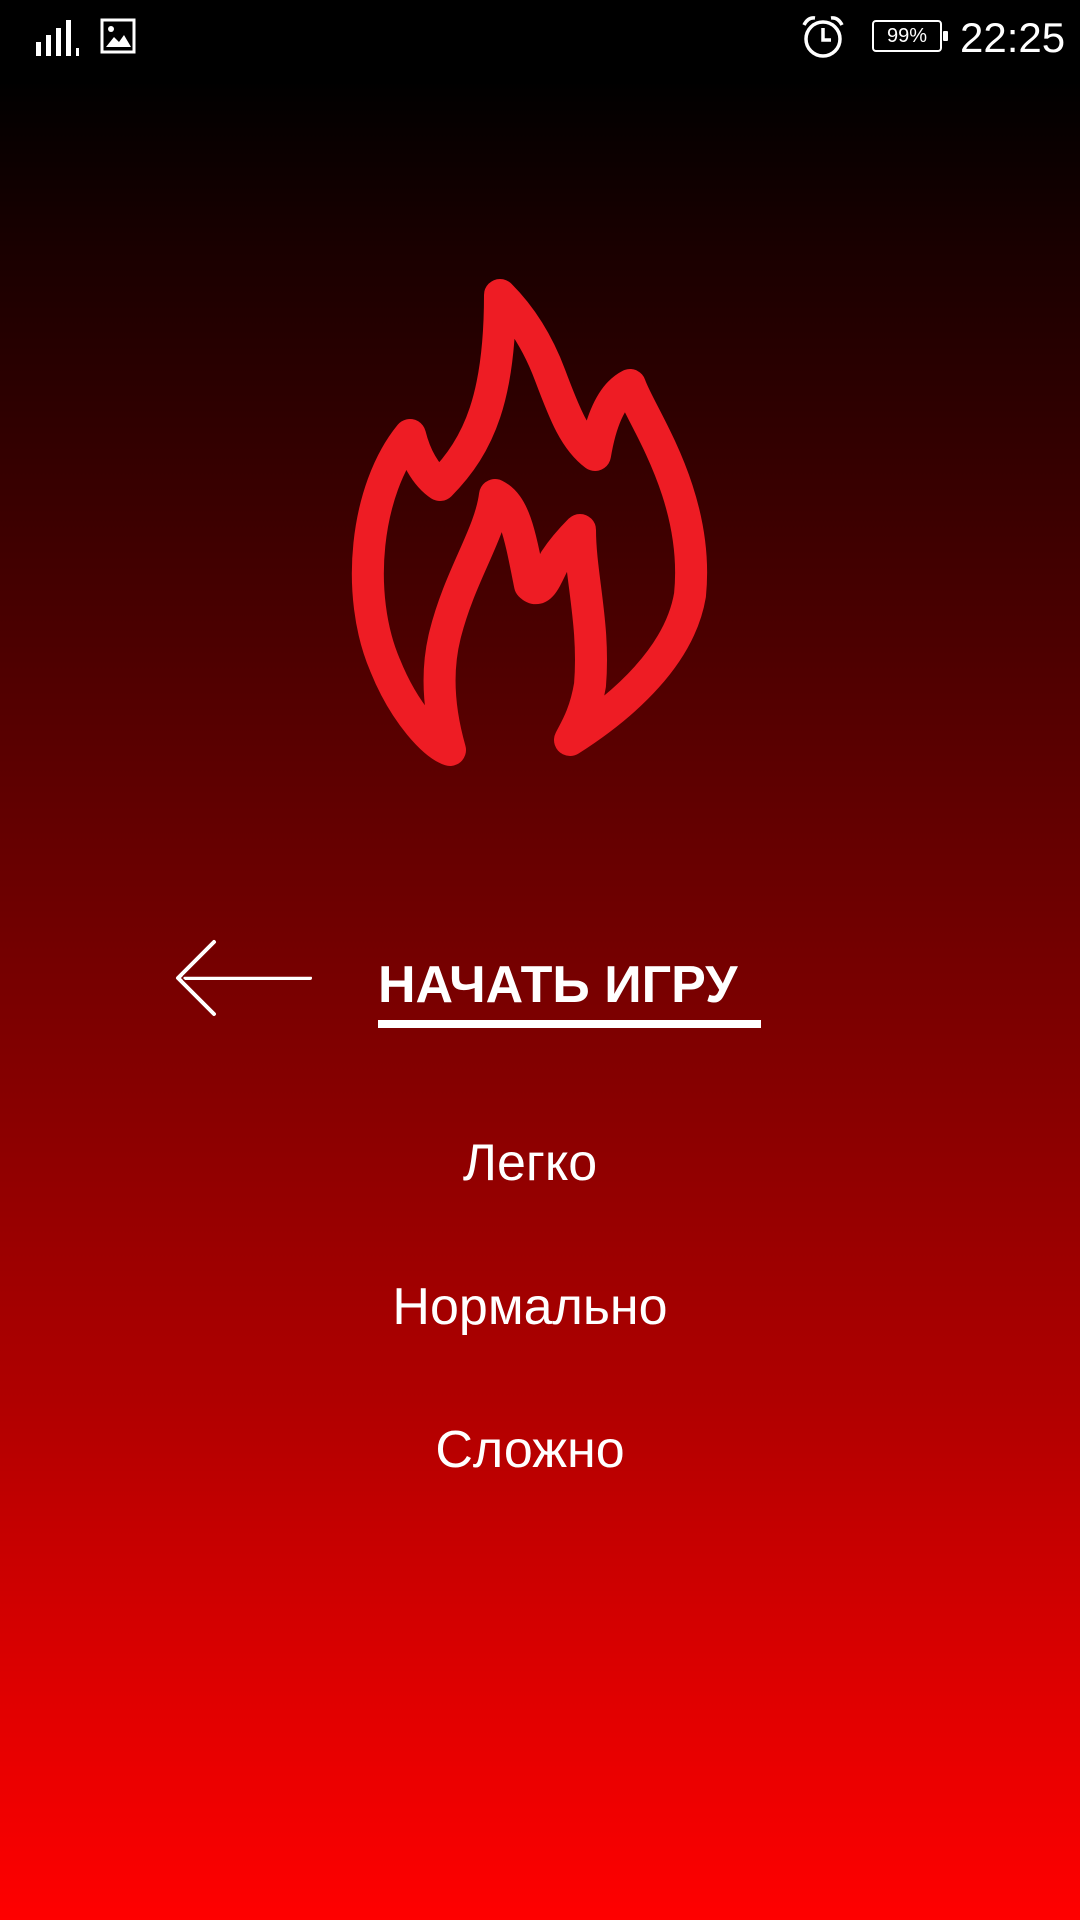 The image size is (1080, 1920). What do you see at coordinates (530, 1450) in the screenshot?
I see `difficulty-hard-button: Сложно` at bounding box center [530, 1450].